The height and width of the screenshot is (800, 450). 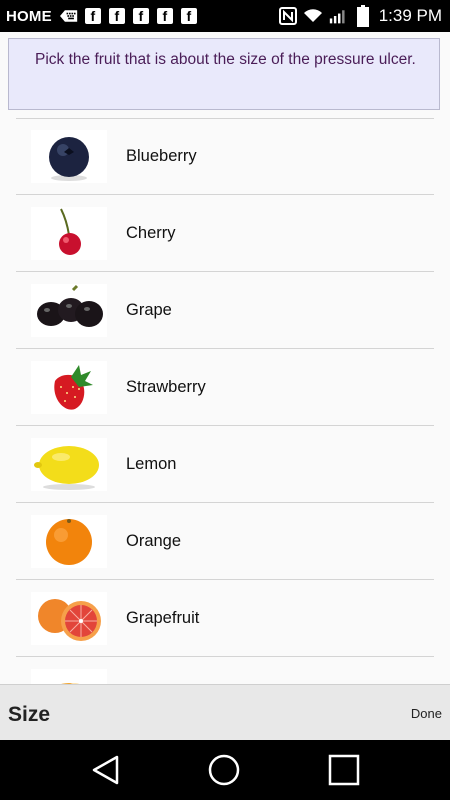 I want to click on list-item-orange: Orange, so click(x=225, y=541).